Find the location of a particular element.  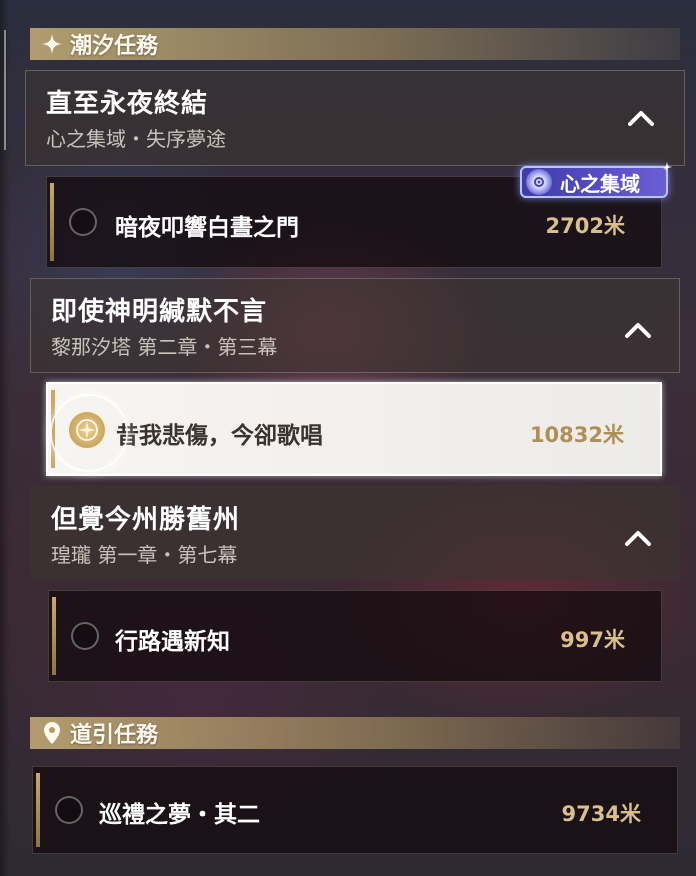

quest-title: 但覺今州勝舊州 is located at coordinates (146, 520).